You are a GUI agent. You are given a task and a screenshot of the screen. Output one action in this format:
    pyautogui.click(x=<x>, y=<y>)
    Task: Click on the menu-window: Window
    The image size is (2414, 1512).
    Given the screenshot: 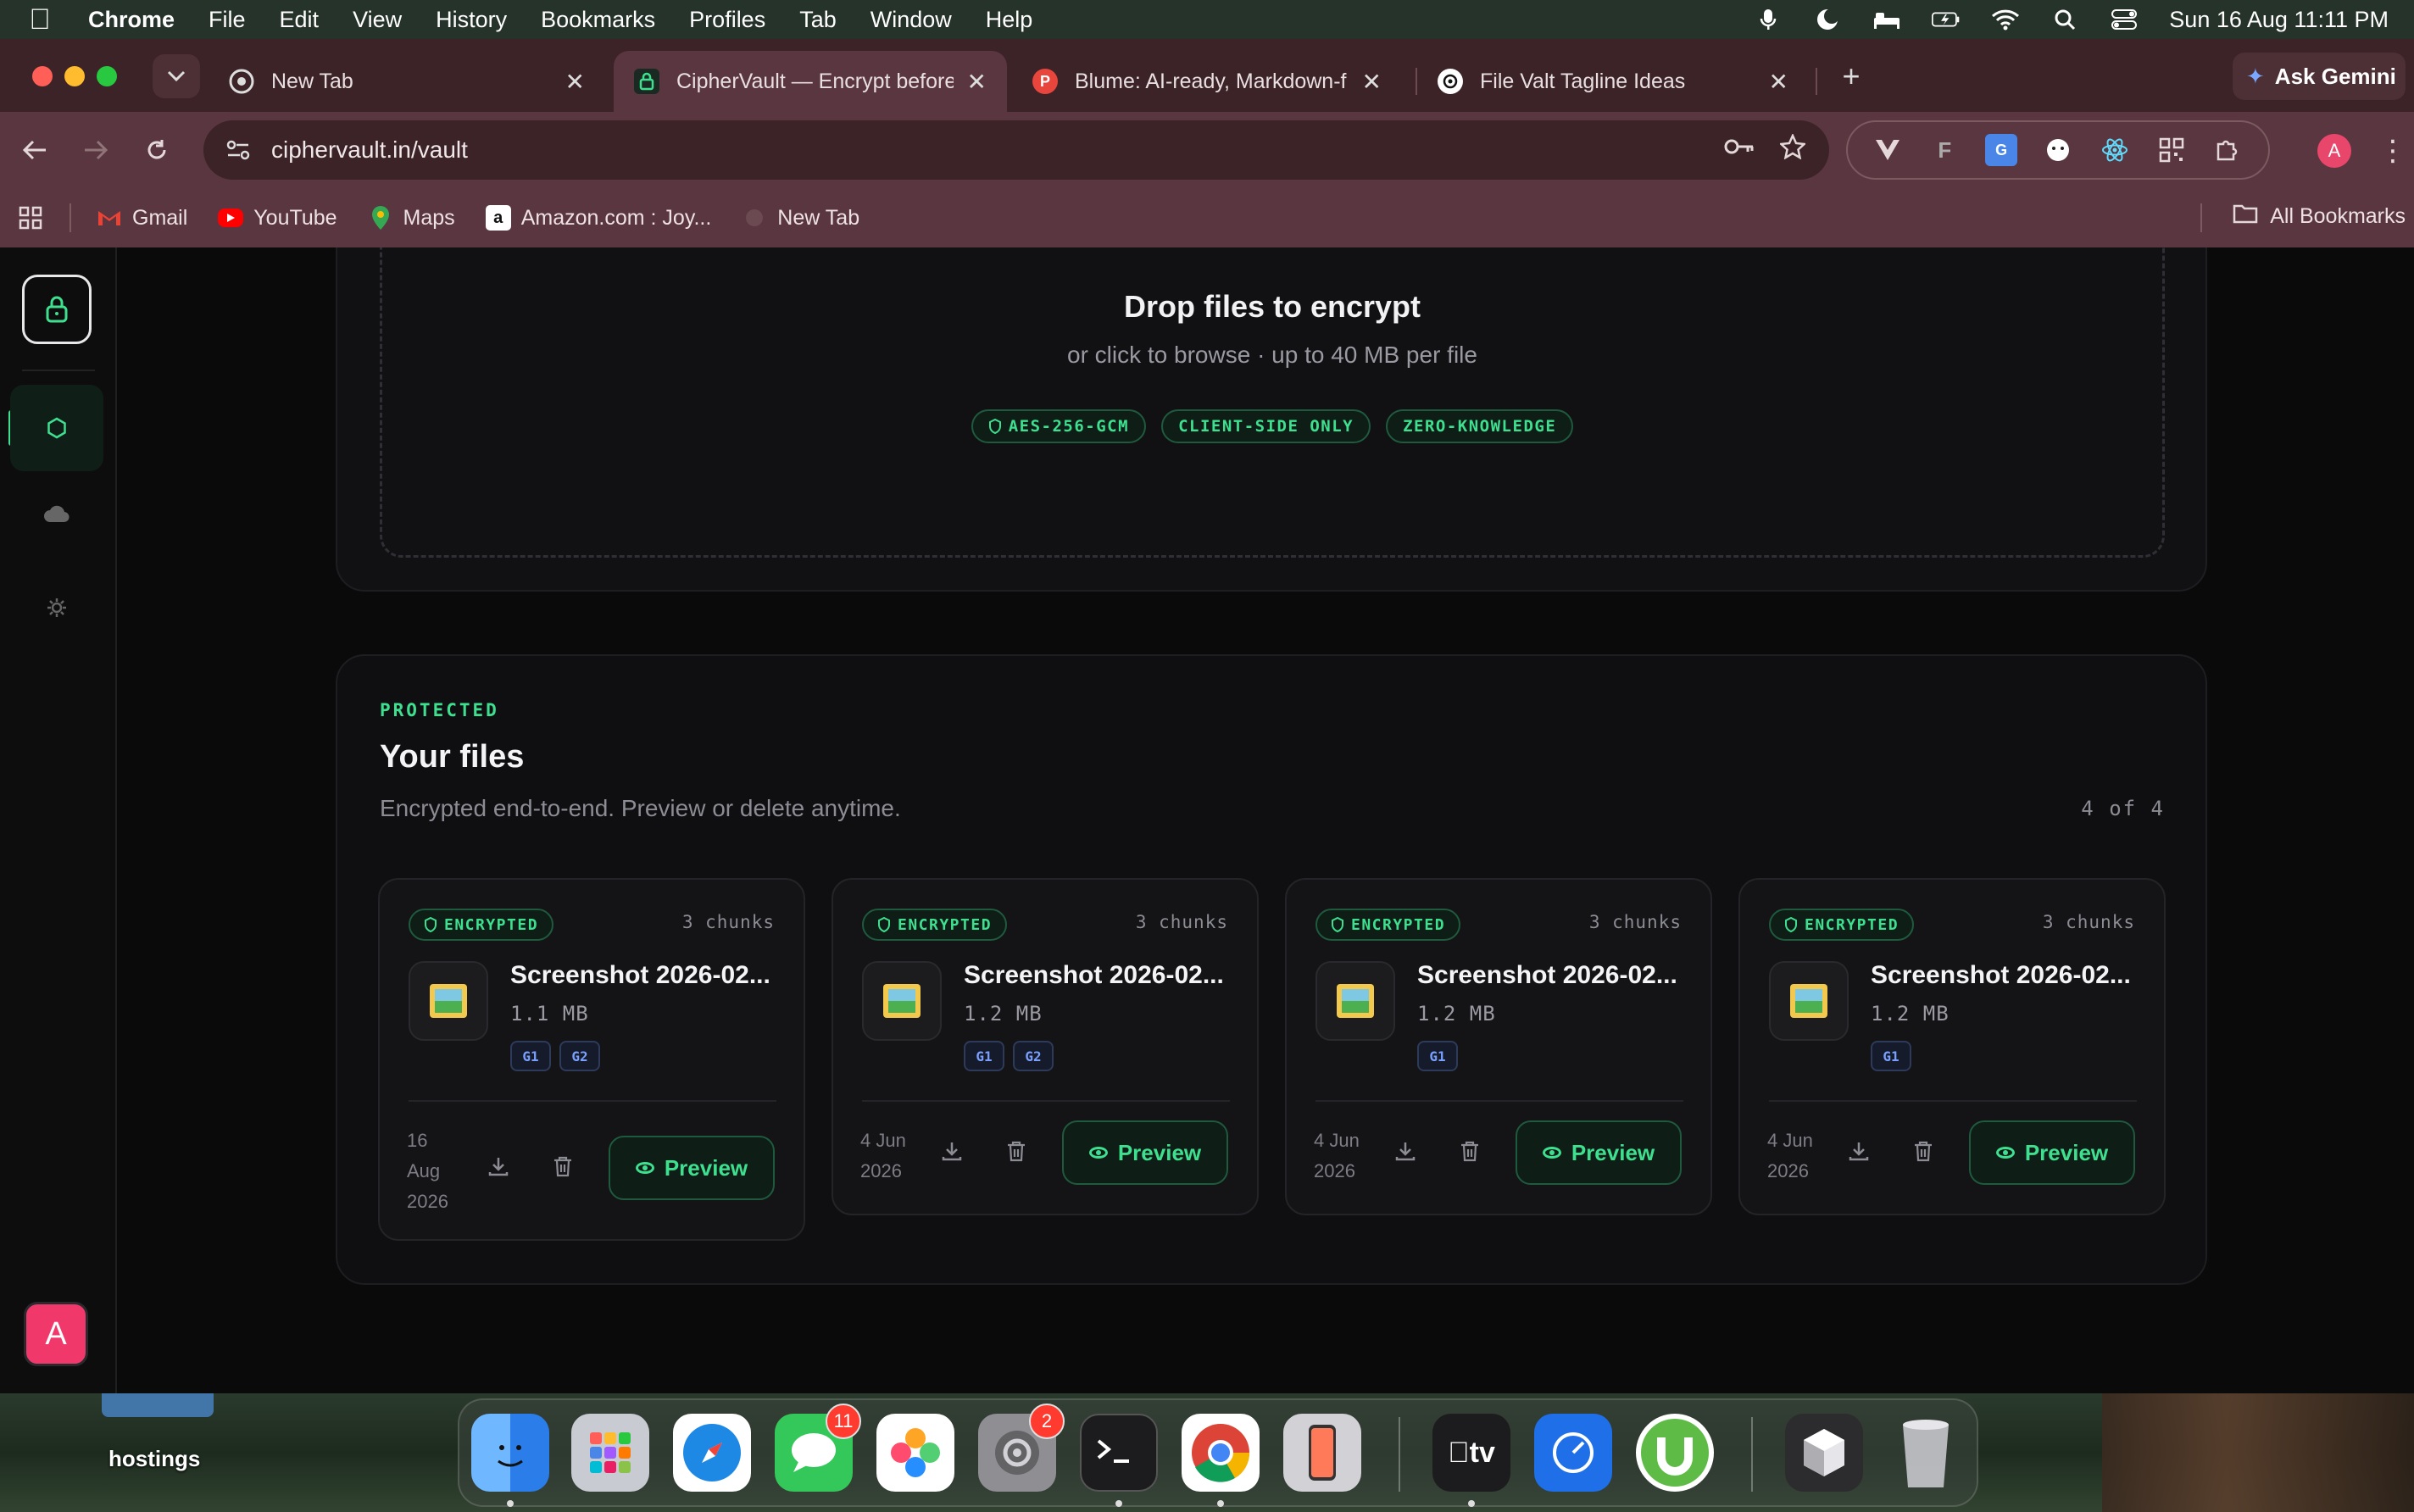 What is the action you would take?
    pyautogui.click(x=911, y=20)
    